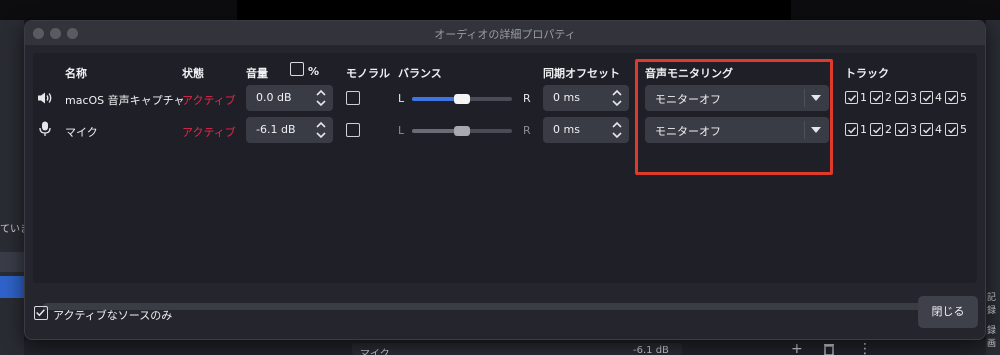 This screenshot has width=1000, height=355. Describe the element at coordinates (12, 187) in the screenshot. I see `background-left-panel` at that location.